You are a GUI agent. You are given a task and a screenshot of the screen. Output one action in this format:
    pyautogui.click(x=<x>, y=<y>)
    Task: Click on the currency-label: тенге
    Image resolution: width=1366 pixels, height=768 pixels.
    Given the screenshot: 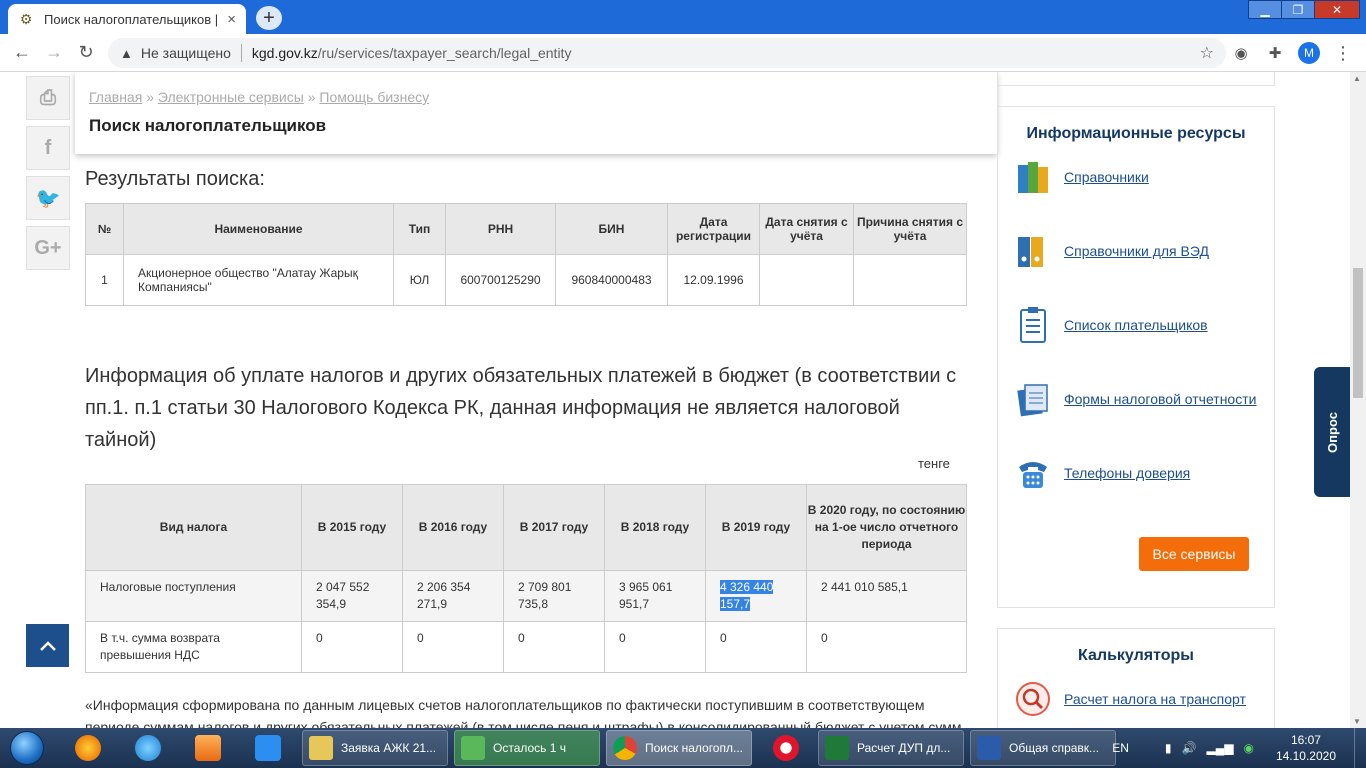 What is the action you would take?
    pyautogui.click(x=934, y=463)
    